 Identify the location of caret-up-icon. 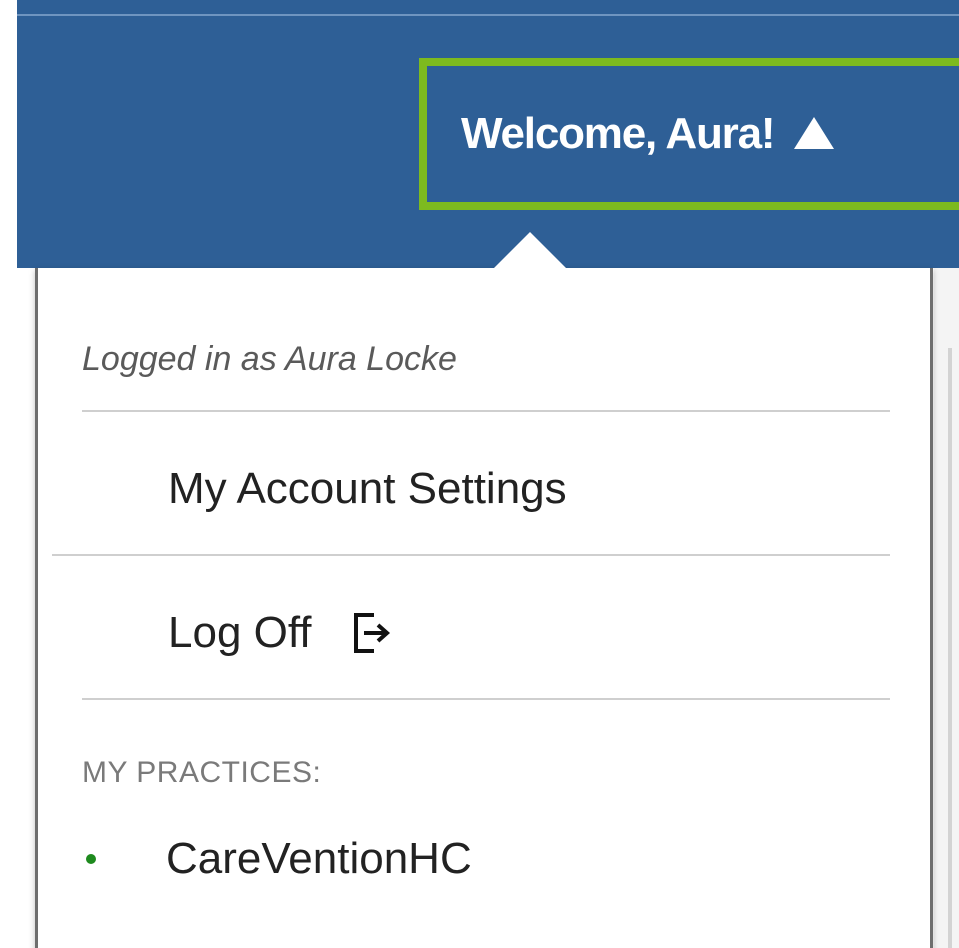
(814, 133).